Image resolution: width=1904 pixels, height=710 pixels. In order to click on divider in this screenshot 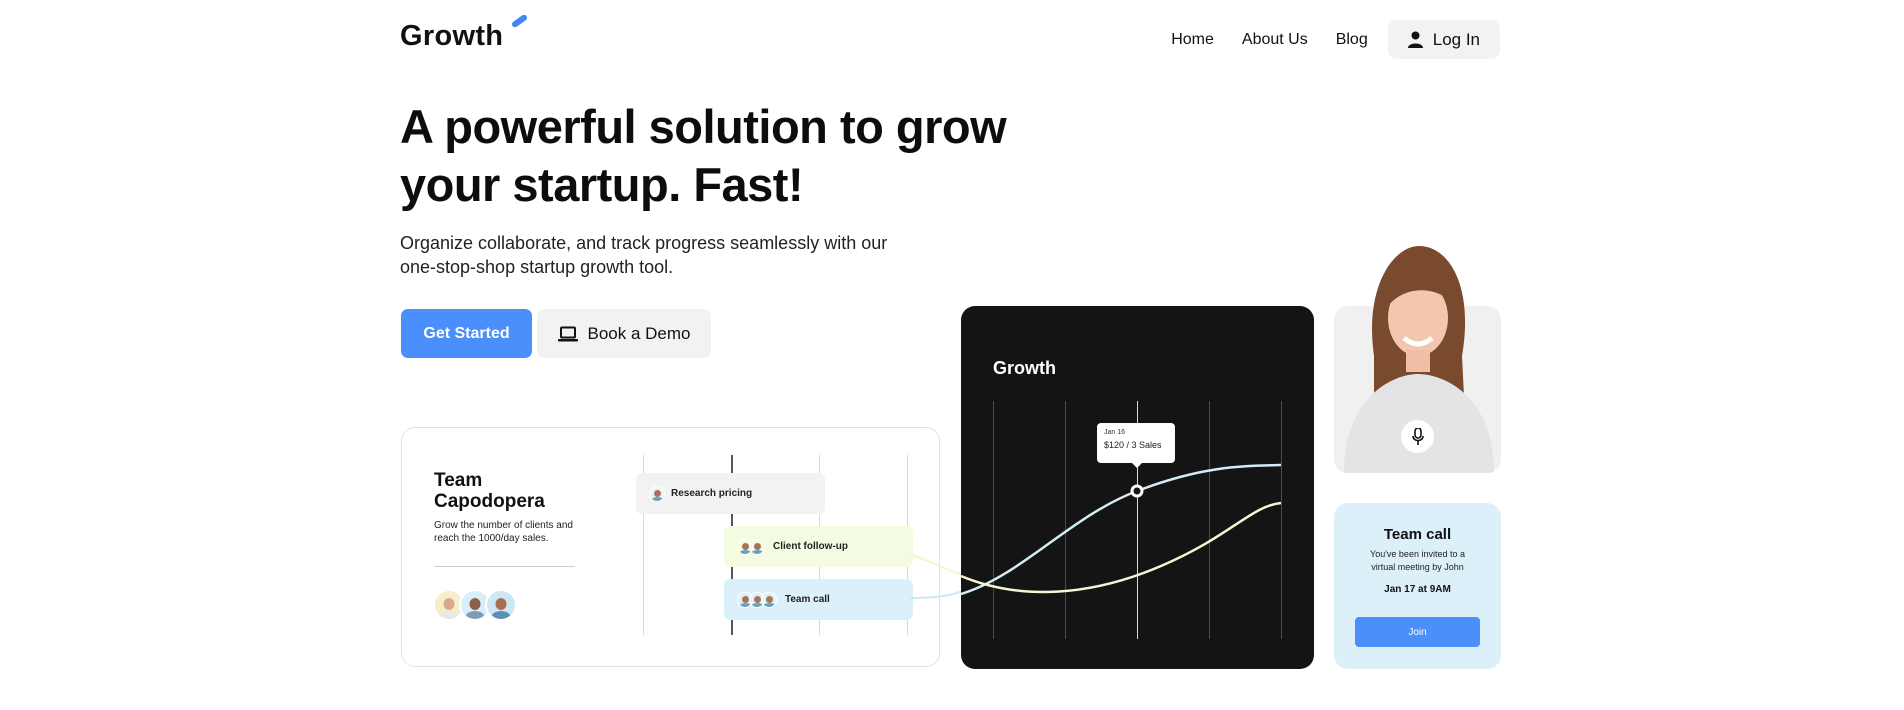, I will do `click(504, 566)`.